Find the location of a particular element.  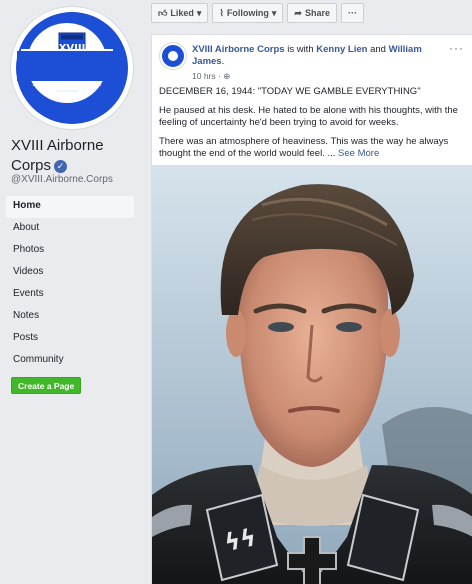

page-profile-picture: XVIII XVIII AIRBORNE CORPS SKY DRAGONS is located at coordinates (72, 68).